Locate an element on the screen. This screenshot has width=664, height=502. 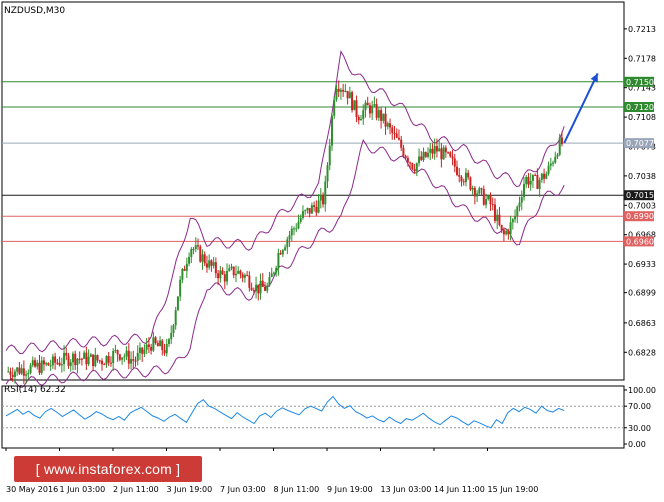
y-tick-label: 0.7038 is located at coordinates (642, 176).